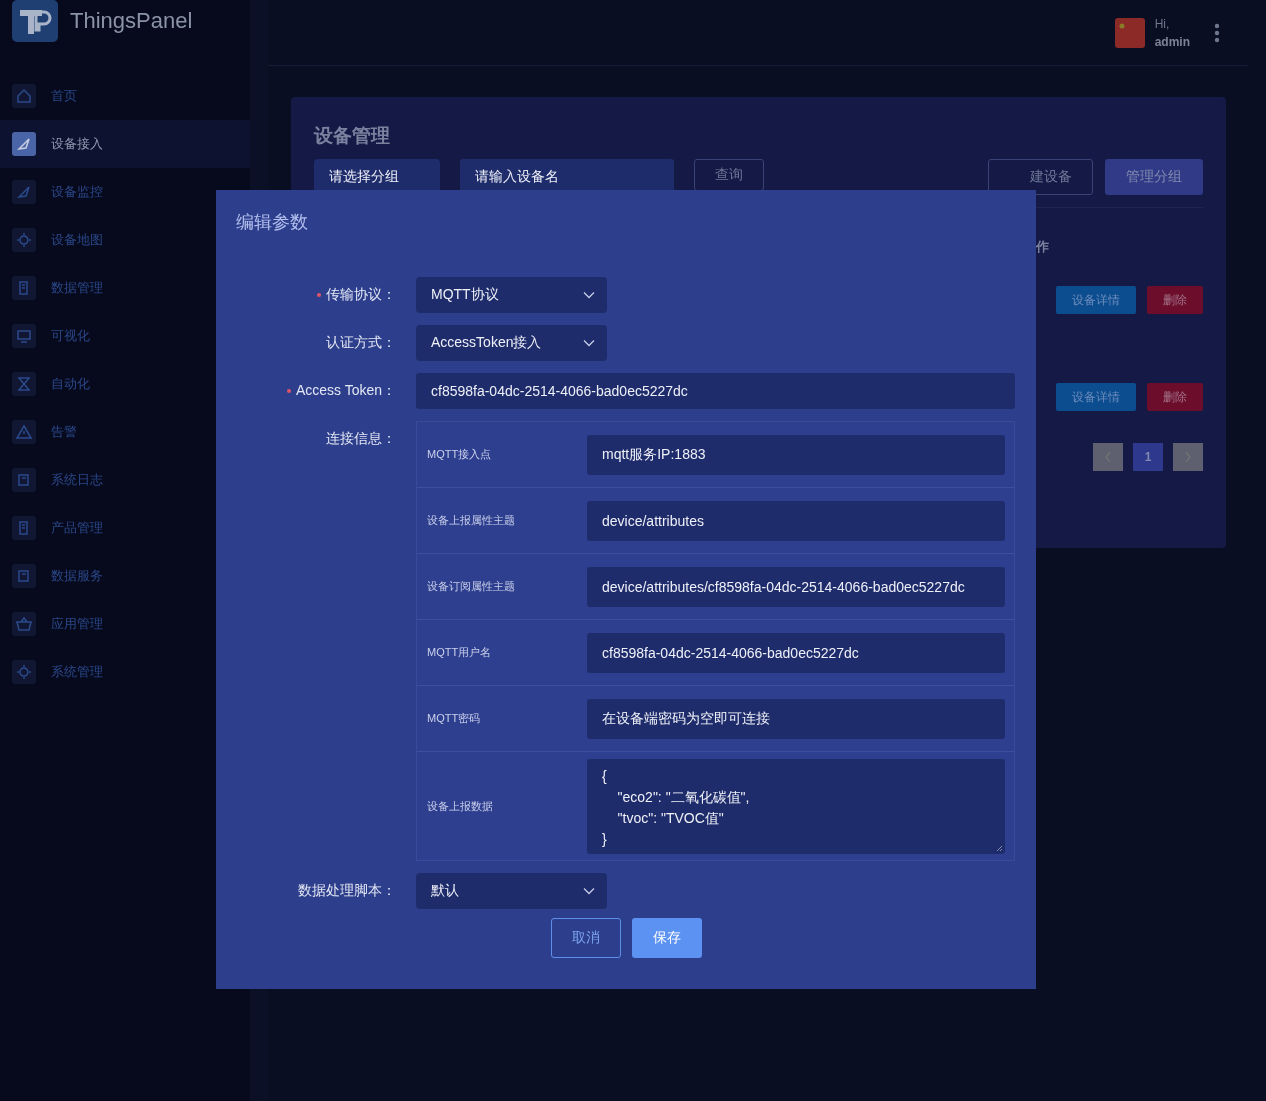 The image size is (1266, 1101). Describe the element at coordinates (272, 222) in the screenshot. I see `dialog-title: 编辑参数` at that location.